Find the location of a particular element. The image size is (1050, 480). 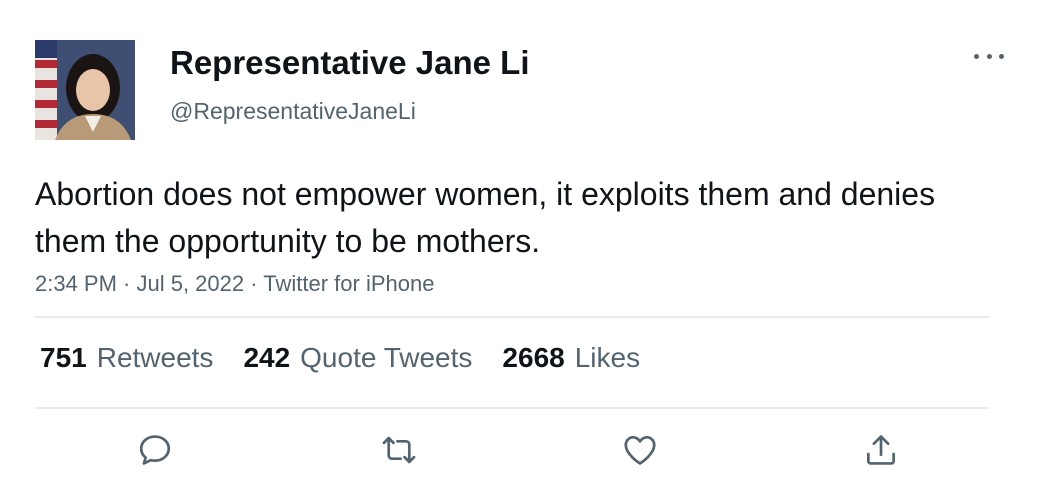

share-button is located at coordinates (881, 450).